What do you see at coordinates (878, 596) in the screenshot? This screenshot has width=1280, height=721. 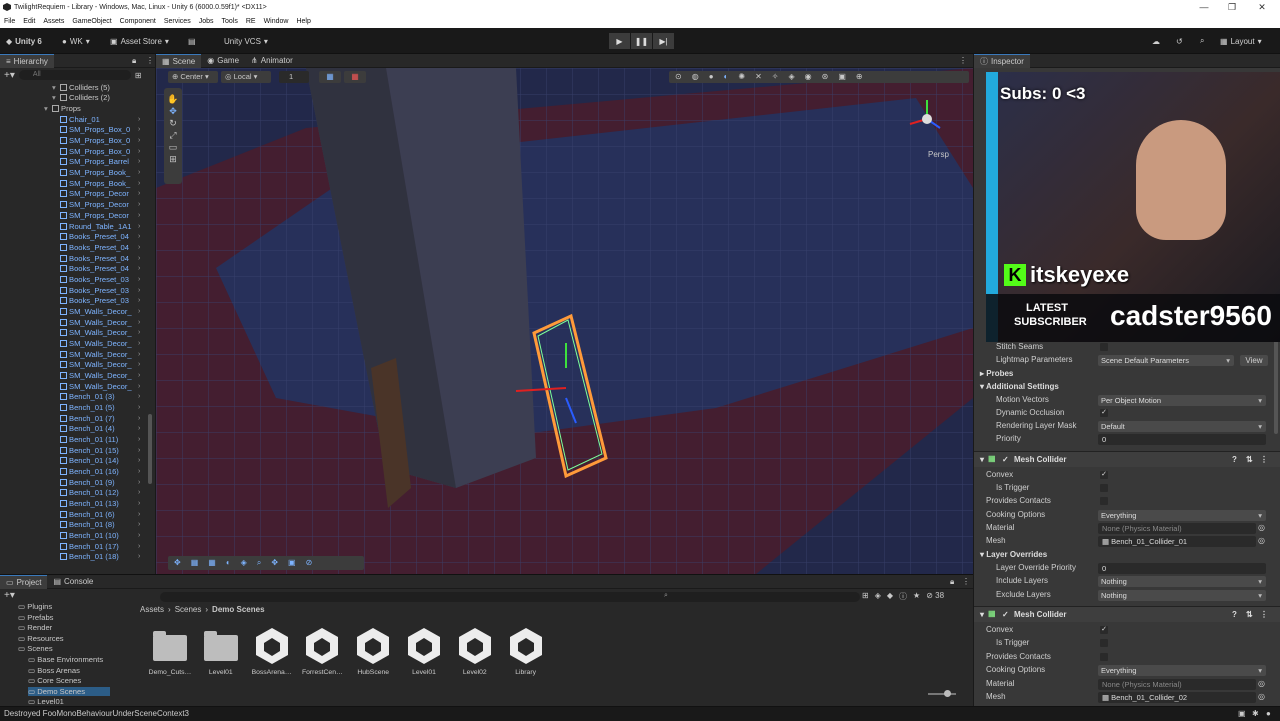 I see `filter-label-icon: ◈` at bounding box center [878, 596].